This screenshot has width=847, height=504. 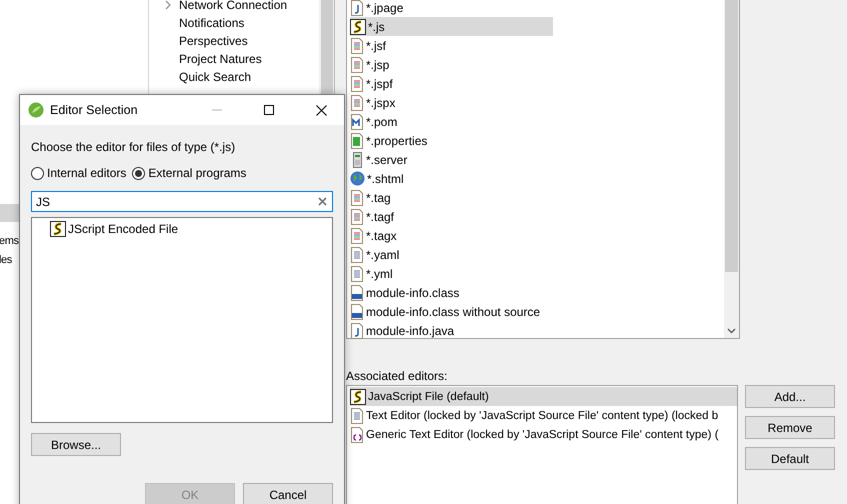 I want to click on file-type-label: *.js, so click(x=376, y=27).